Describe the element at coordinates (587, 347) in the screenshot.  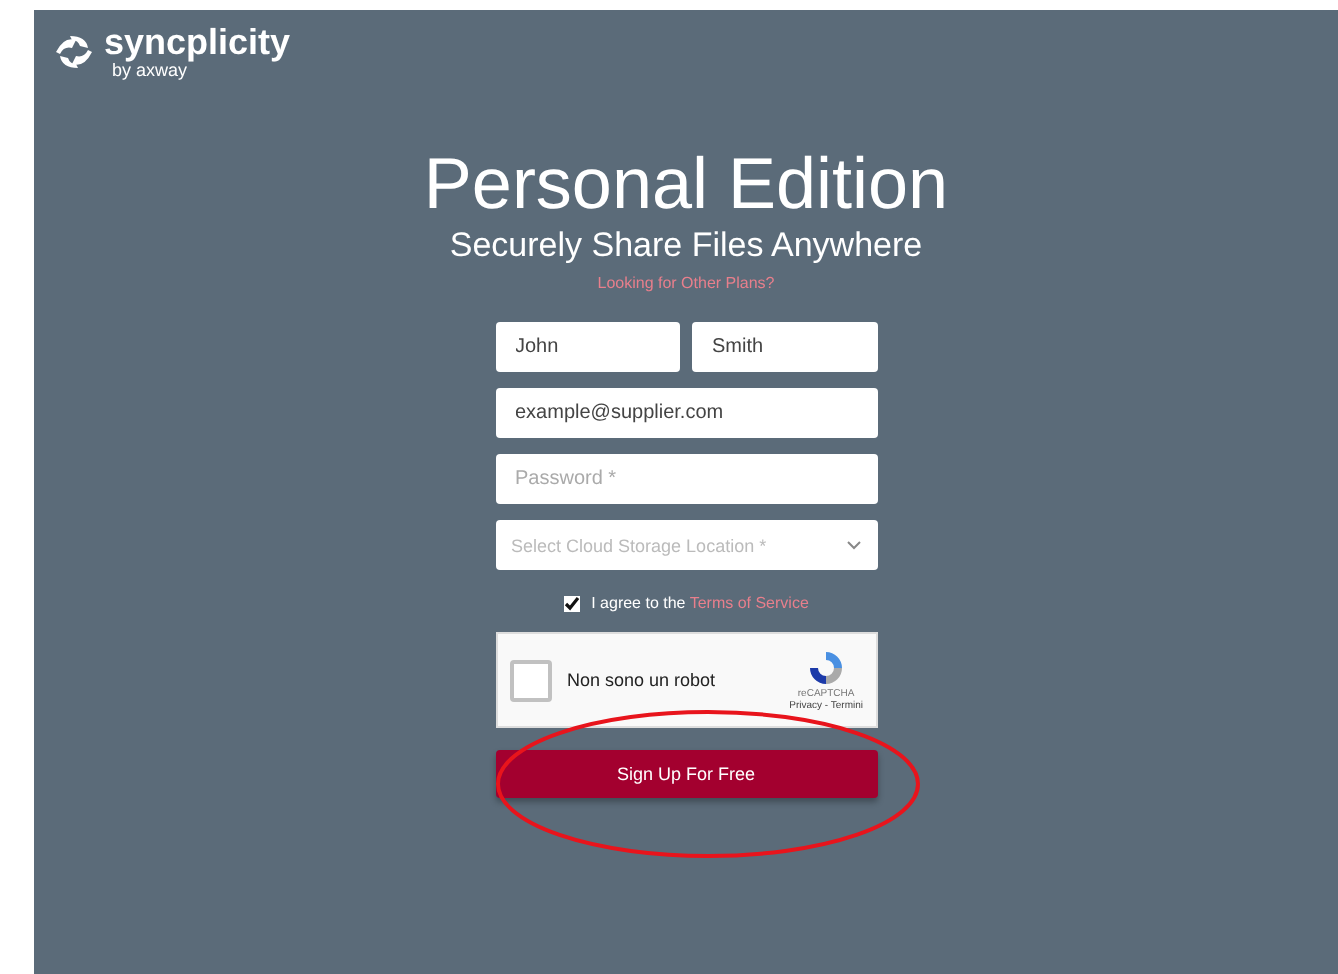
I see `first-name-field: John` at that location.